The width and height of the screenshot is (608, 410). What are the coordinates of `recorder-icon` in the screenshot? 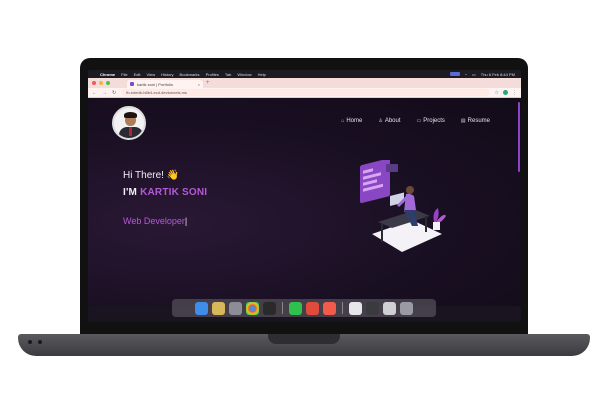 It's located at (312, 308).